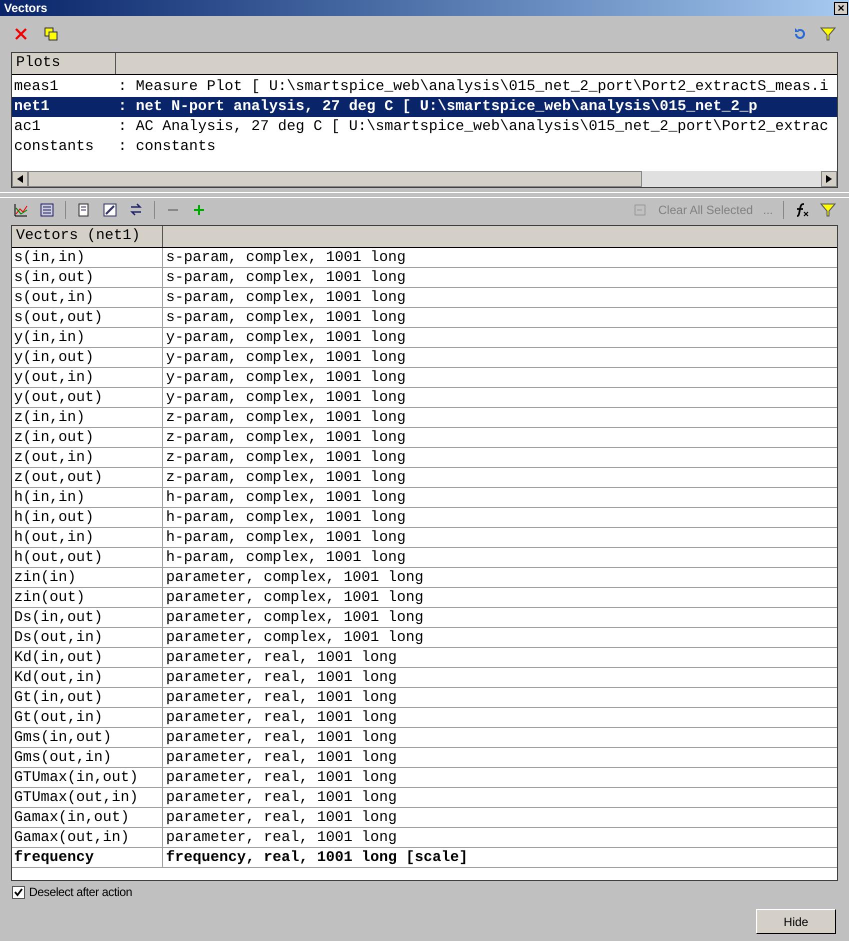 This screenshot has width=849, height=941. What do you see at coordinates (87, 777) in the screenshot?
I see `vector-name: GTUmax(in,out)` at bounding box center [87, 777].